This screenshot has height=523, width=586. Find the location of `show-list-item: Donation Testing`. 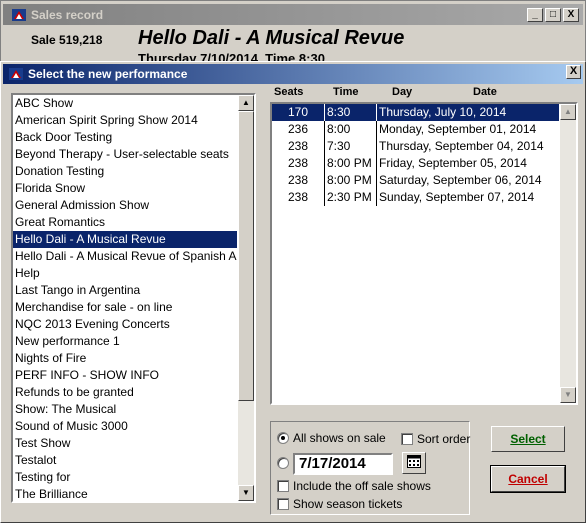

show-list-item: Donation Testing is located at coordinates (125, 171).